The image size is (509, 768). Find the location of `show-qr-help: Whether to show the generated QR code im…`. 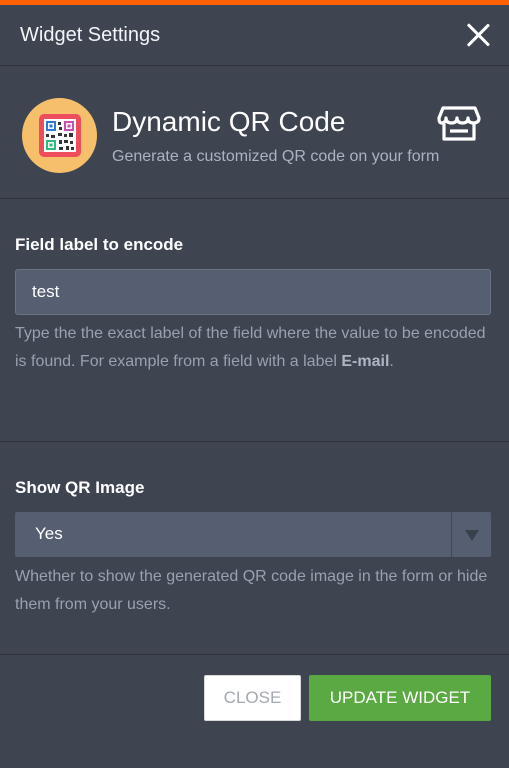

show-qr-help: Whether to show the generated QR code im… is located at coordinates (251, 590).